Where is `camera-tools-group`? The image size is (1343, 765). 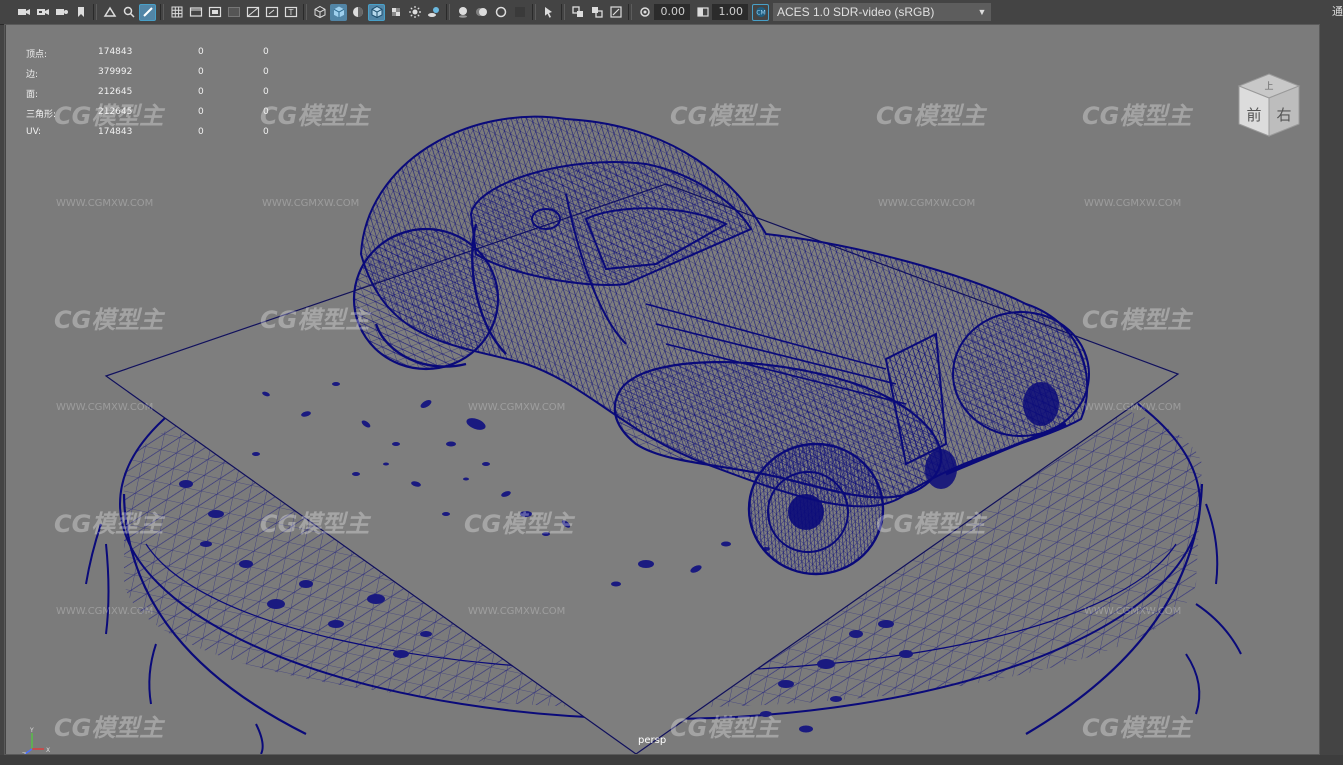 camera-tools-group is located at coordinates (52, 12).